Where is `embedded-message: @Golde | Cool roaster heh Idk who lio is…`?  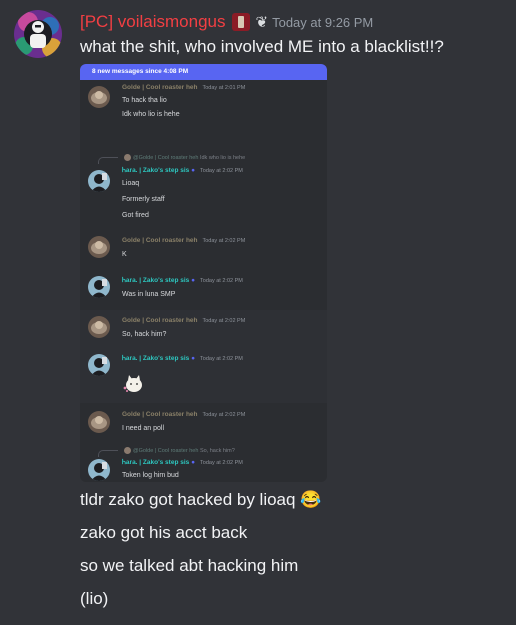 embedded-message: @Golde | Cool roaster heh Idk who lio is… is located at coordinates (203, 182).